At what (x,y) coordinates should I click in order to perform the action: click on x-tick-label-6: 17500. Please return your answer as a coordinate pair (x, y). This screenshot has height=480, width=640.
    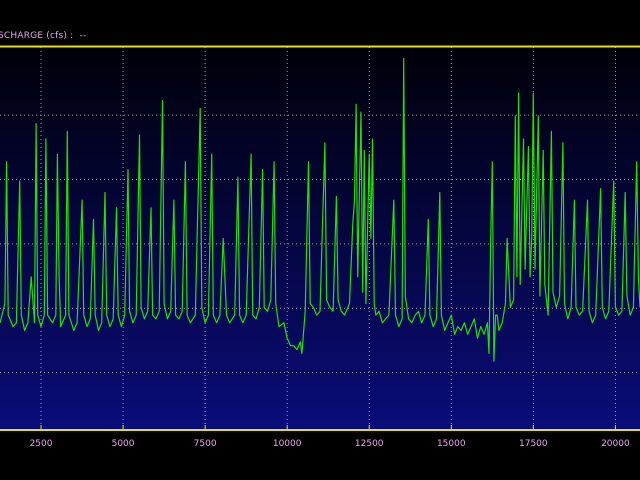
    Looking at the image, I should click on (533, 444).